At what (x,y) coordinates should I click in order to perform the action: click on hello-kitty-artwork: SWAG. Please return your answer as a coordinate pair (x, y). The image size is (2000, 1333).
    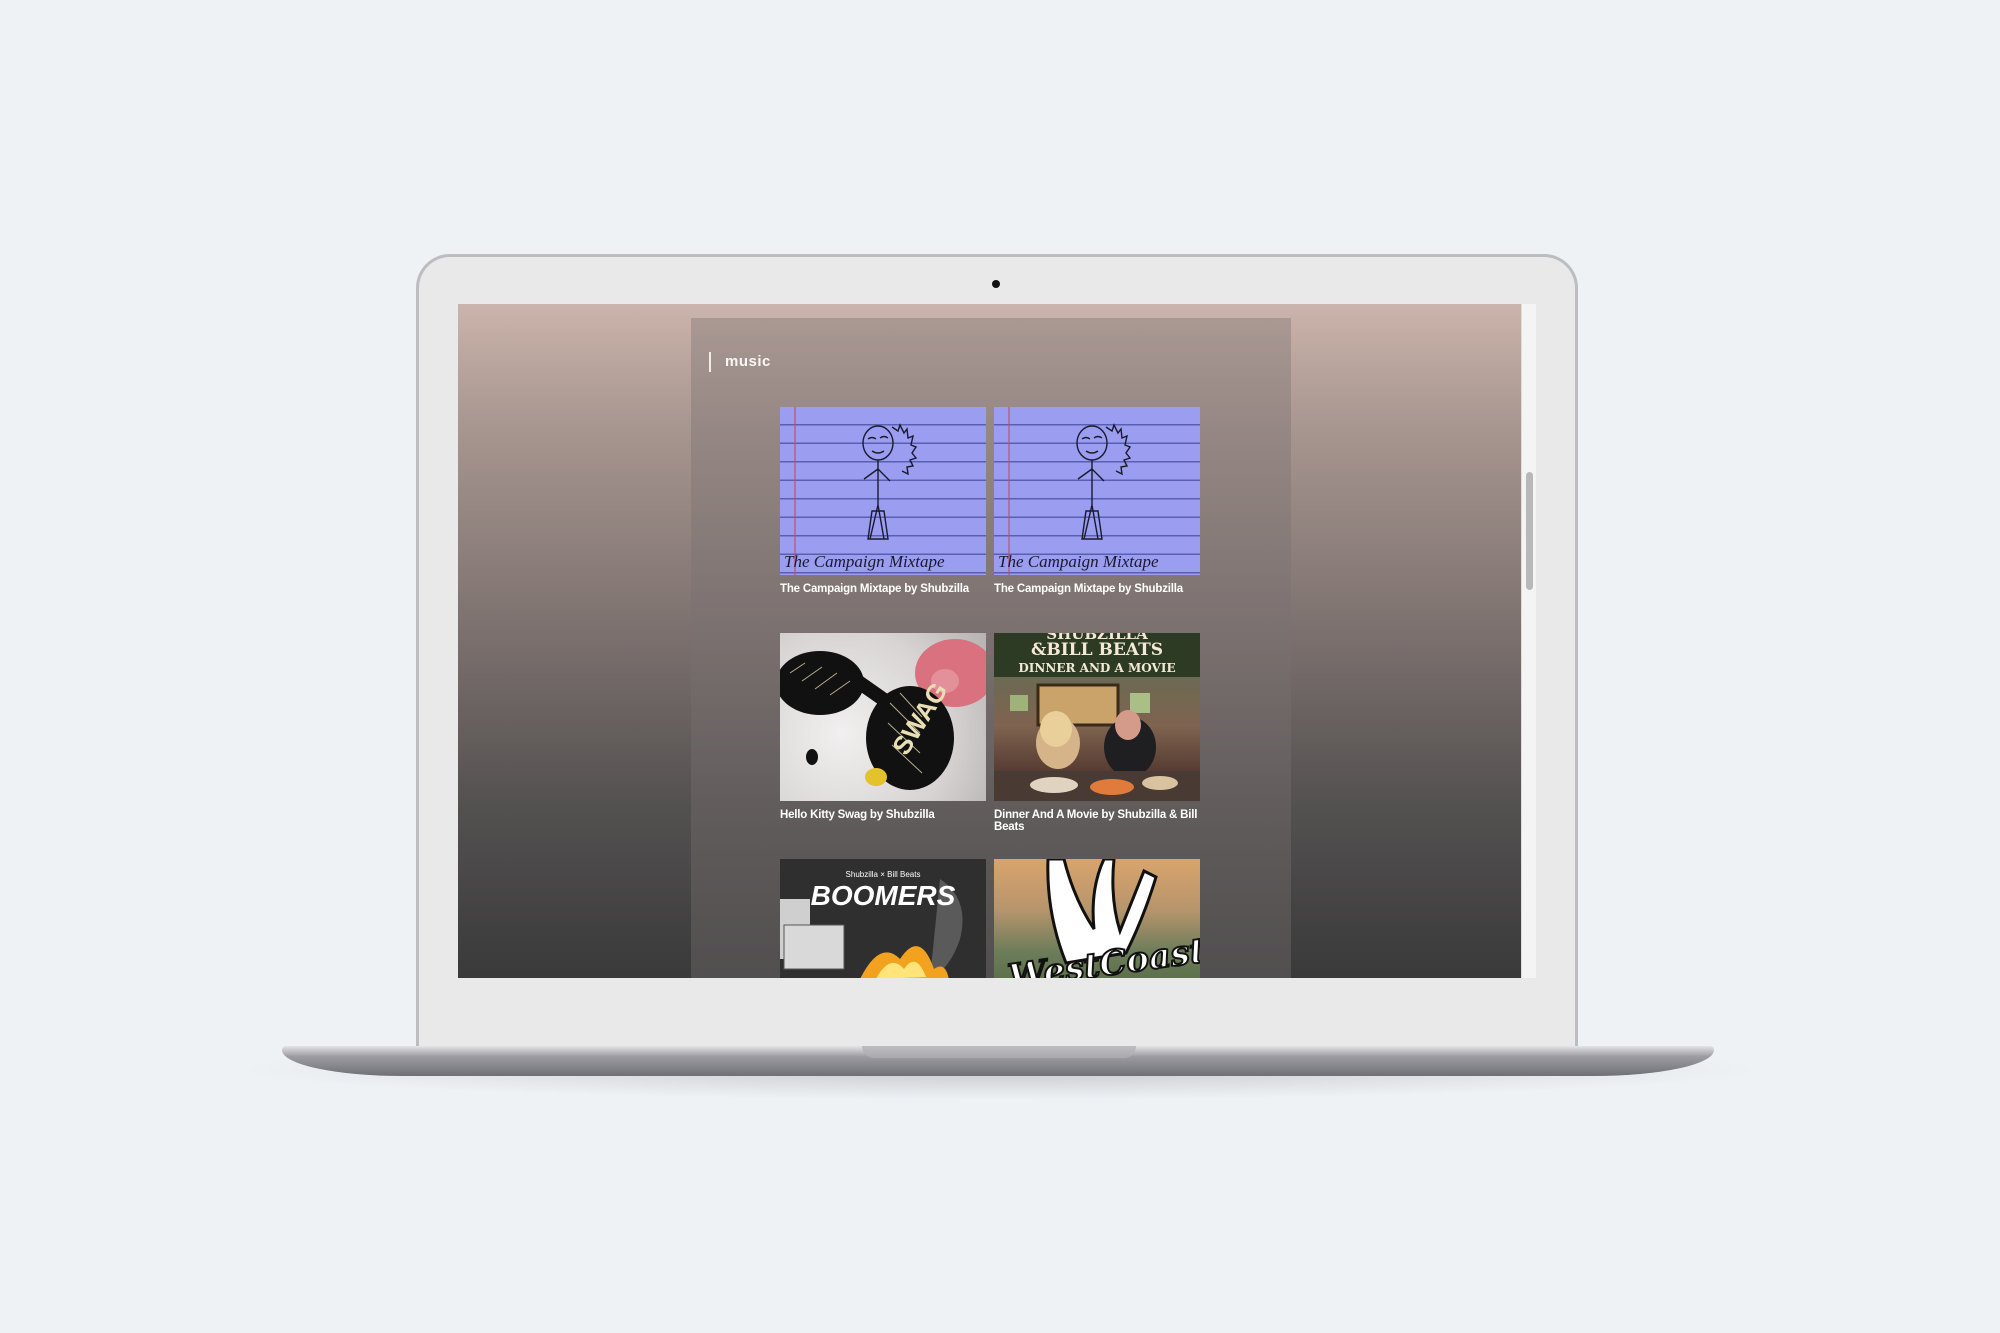
    Looking at the image, I should click on (883, 714).